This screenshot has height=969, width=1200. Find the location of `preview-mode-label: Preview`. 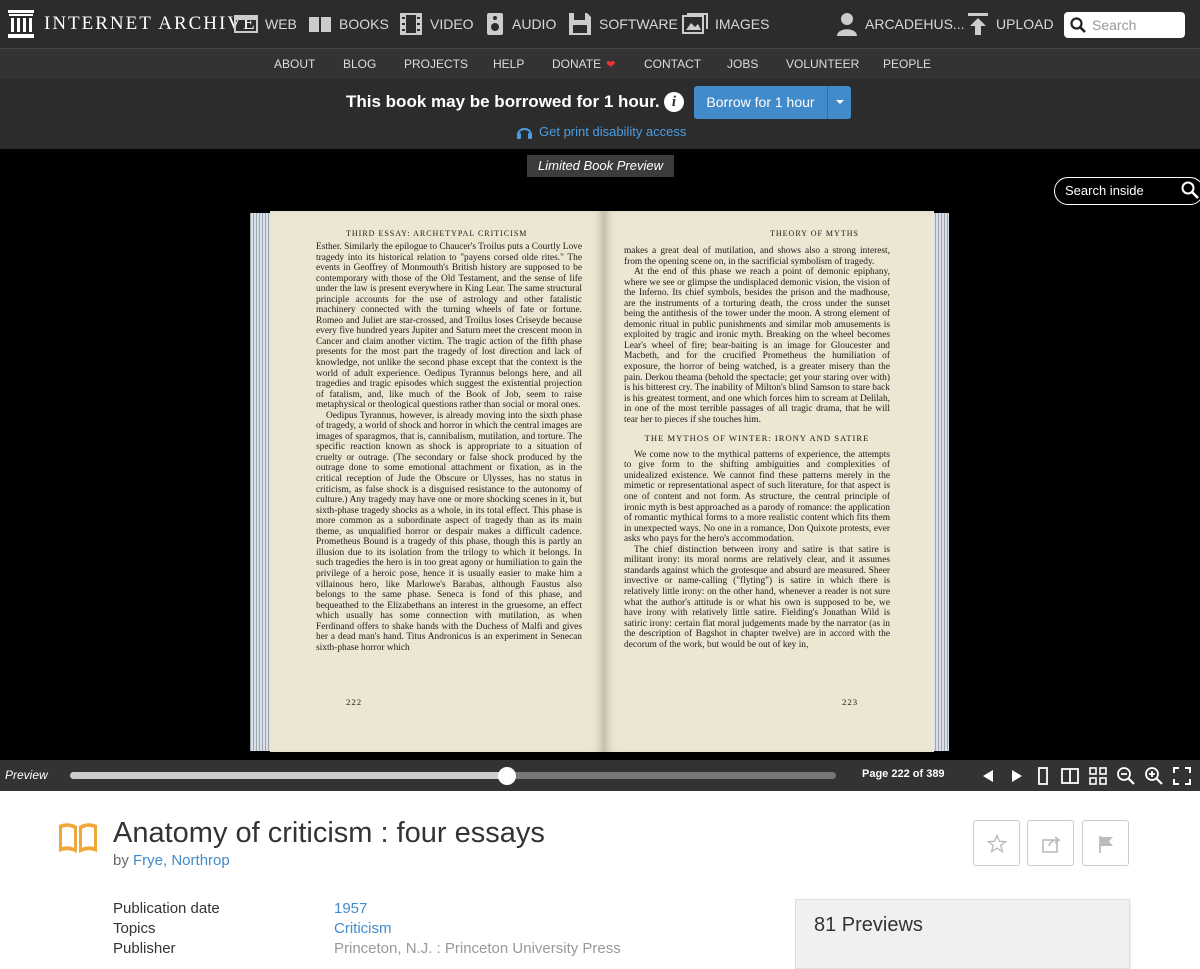

preview-mode-label: Preview is located at coordinates (26, 775).